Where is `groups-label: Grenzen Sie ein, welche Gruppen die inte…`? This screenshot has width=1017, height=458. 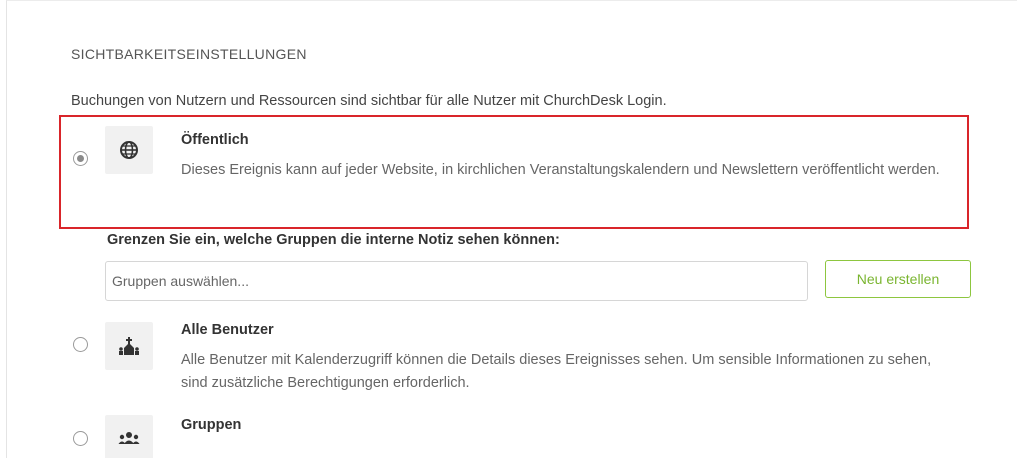 groups-label: Grenzen Sie ein, welche Gruppen die inte… is located at coordinates (333, 240).